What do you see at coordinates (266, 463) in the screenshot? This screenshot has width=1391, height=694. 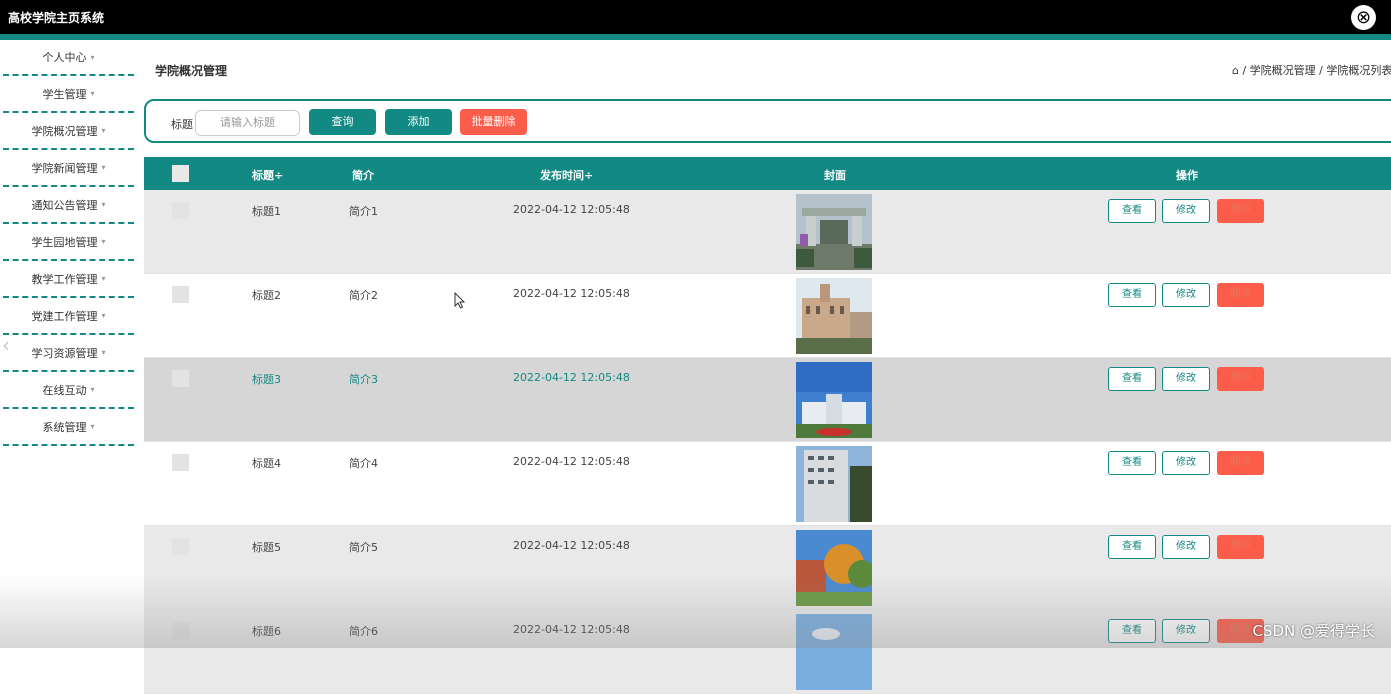 I see `cell-title: 标题4` at bounding box center [266, 463].